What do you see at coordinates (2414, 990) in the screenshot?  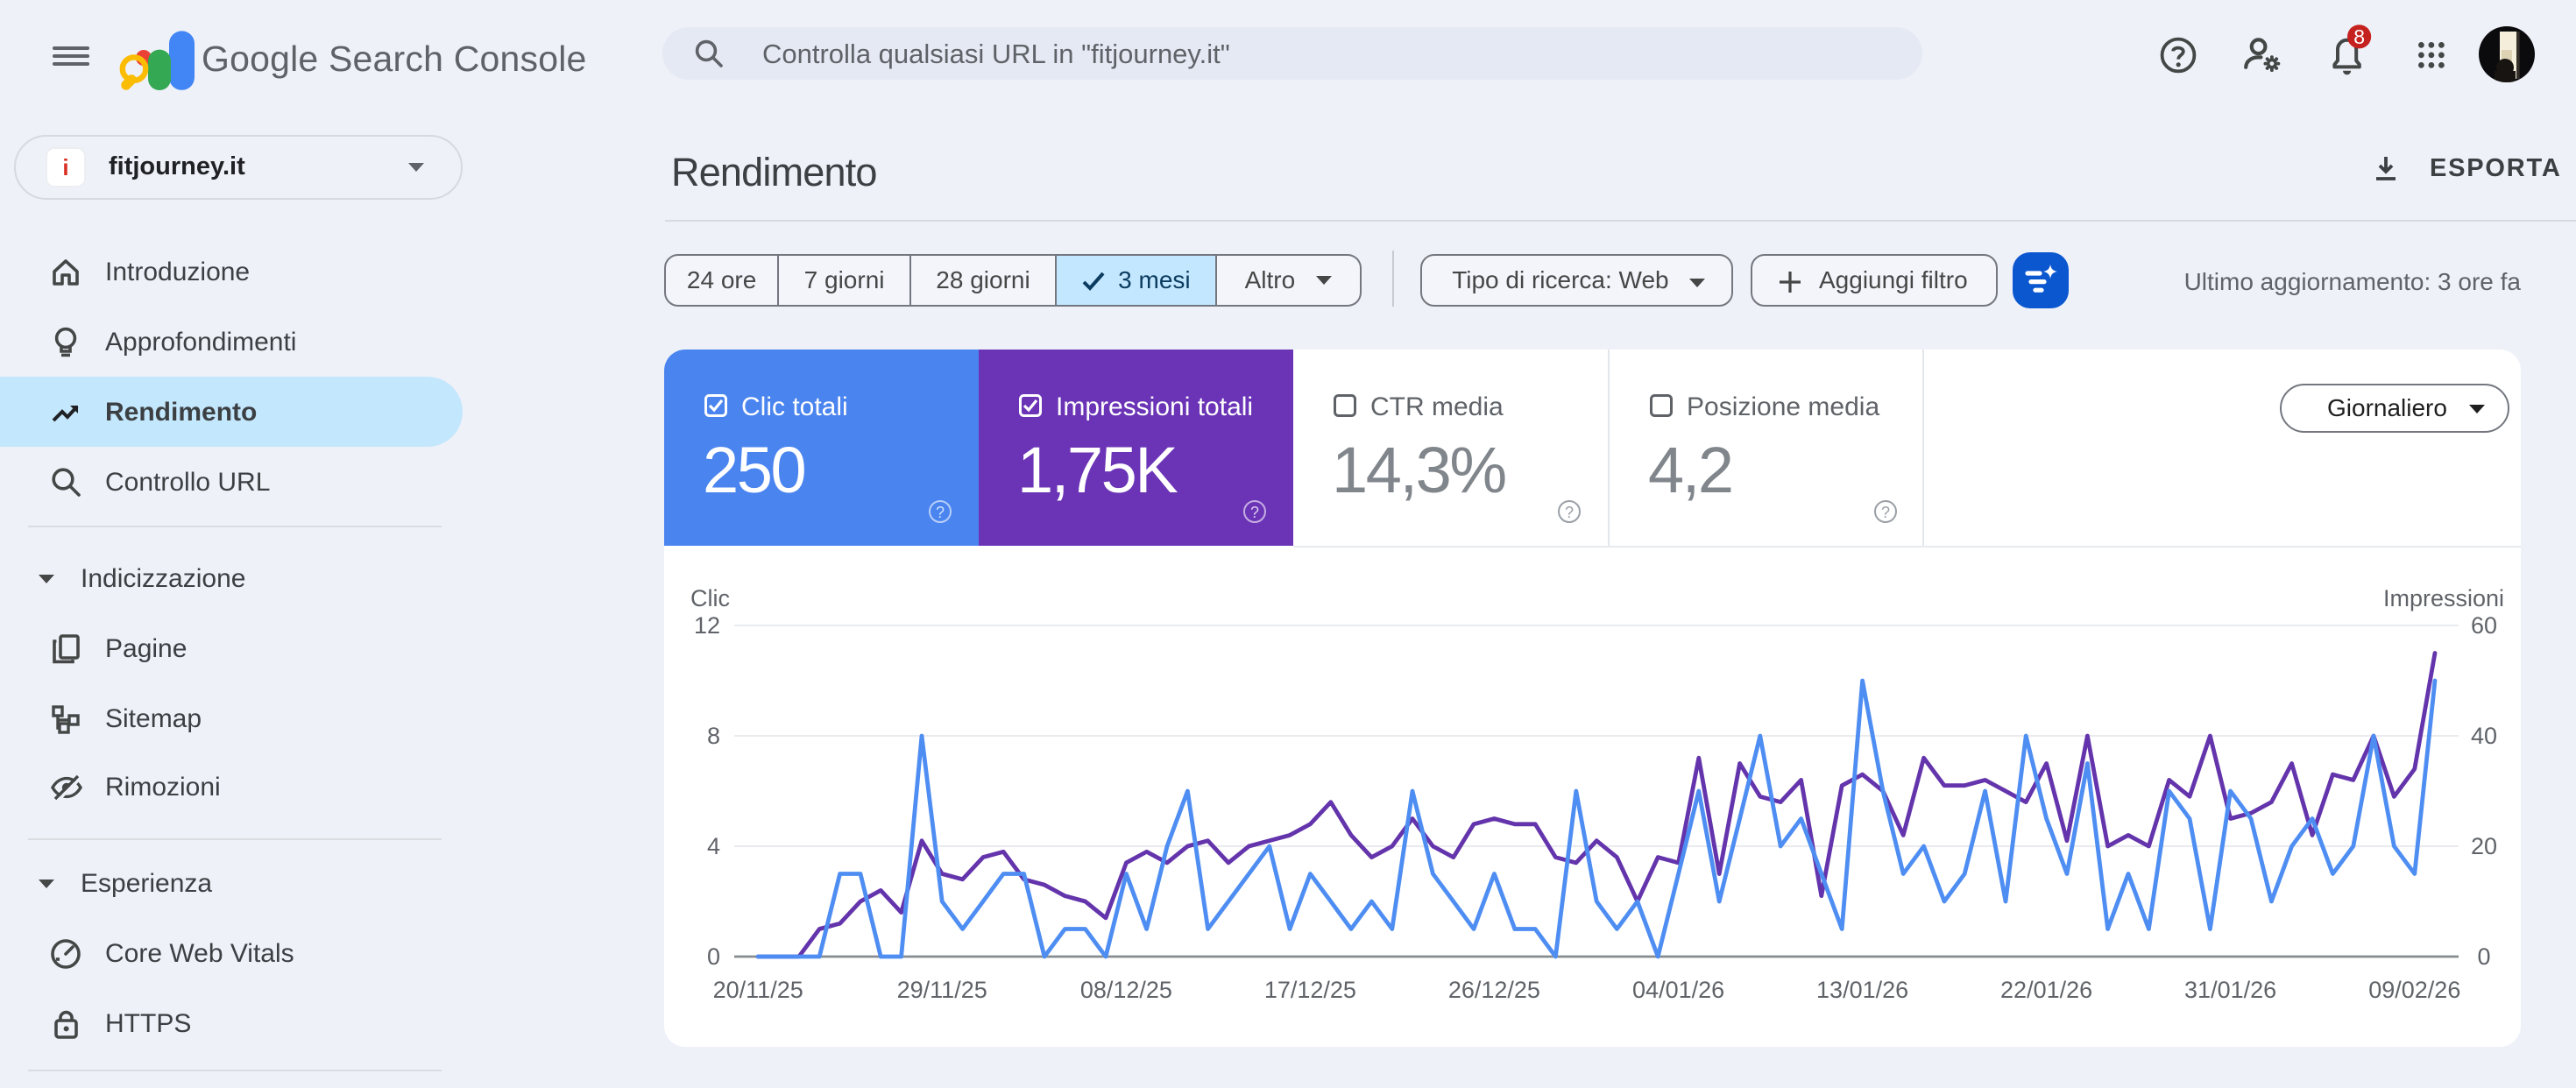 I see `svg-text: 09/02/26` at bounding box center [2414, 990].